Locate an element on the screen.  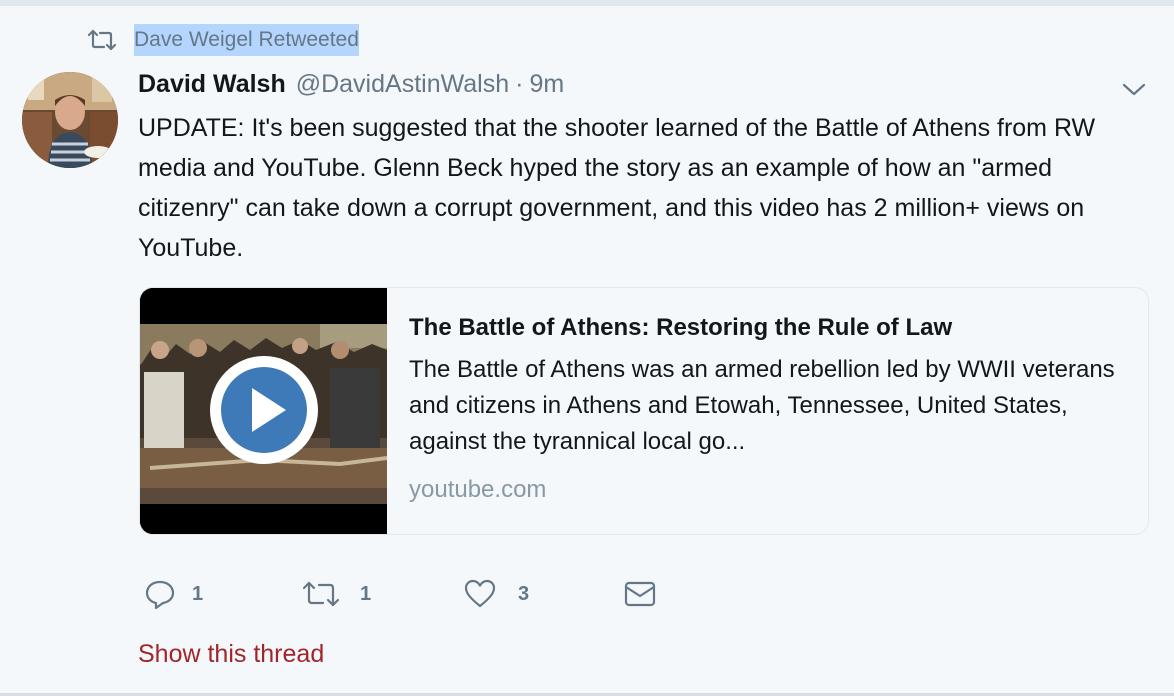
reply-count: 1 is located at coordinates (198, 593).